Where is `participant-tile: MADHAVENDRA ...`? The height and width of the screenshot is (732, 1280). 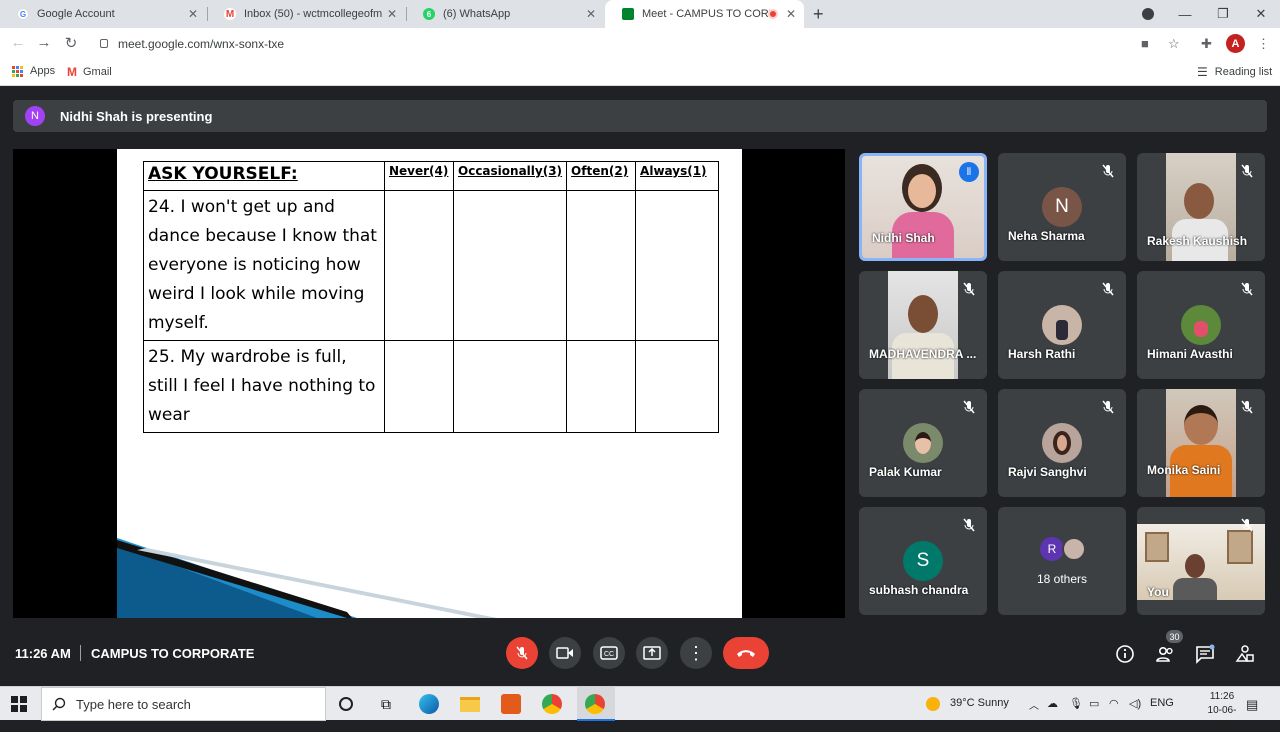
participant-tile: MADHAVENDRA ... is located at coordinates (923, 325).